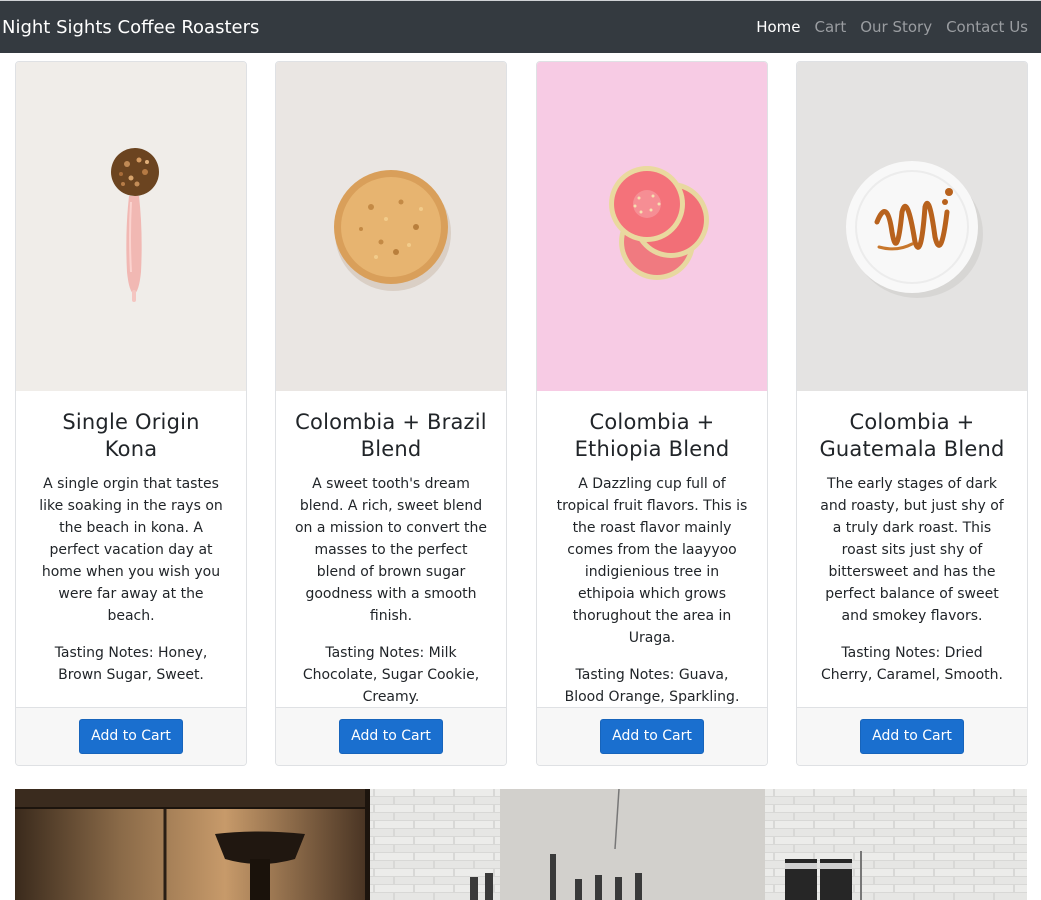 This screenshot has height=900, width=1041. Describe the element at coordinates (131, 435) in the screenshot. I see `product-title: Single Origin Kona` at that location.